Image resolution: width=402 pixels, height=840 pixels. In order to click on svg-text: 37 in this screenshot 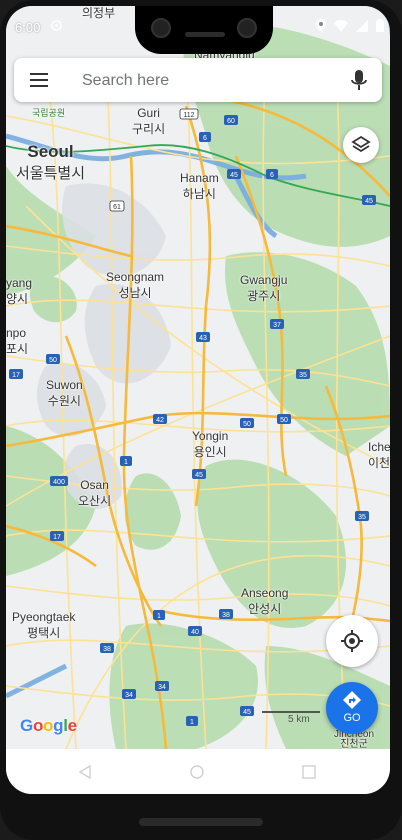, I will do `click(277, 325)`.